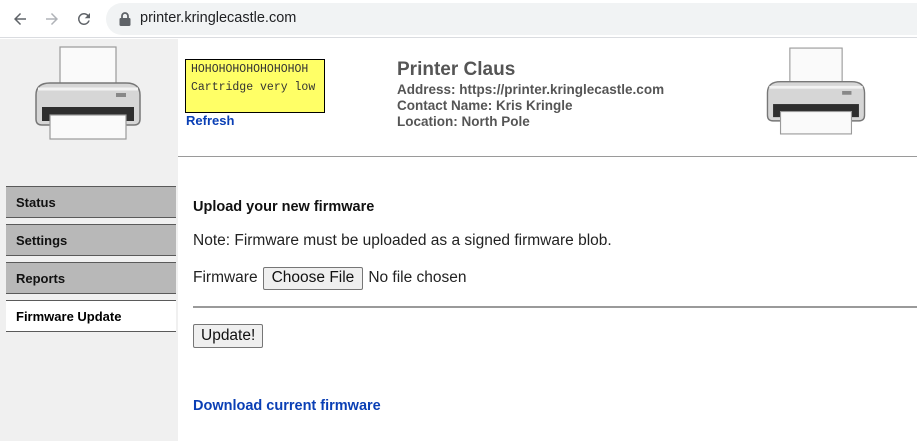 Image resolution: width=917 pixels, height=441 pixels. Describe the element at coordinates (52, 19) in the screenshot. I see `forward-arrow-icon` at that location.